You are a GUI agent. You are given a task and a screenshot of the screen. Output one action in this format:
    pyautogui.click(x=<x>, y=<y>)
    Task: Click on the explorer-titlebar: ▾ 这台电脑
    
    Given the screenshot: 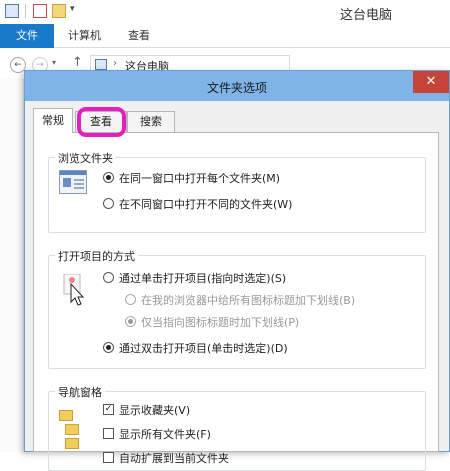 What is the action you would take?
    pyautogui.click(x=225, y=12)
    